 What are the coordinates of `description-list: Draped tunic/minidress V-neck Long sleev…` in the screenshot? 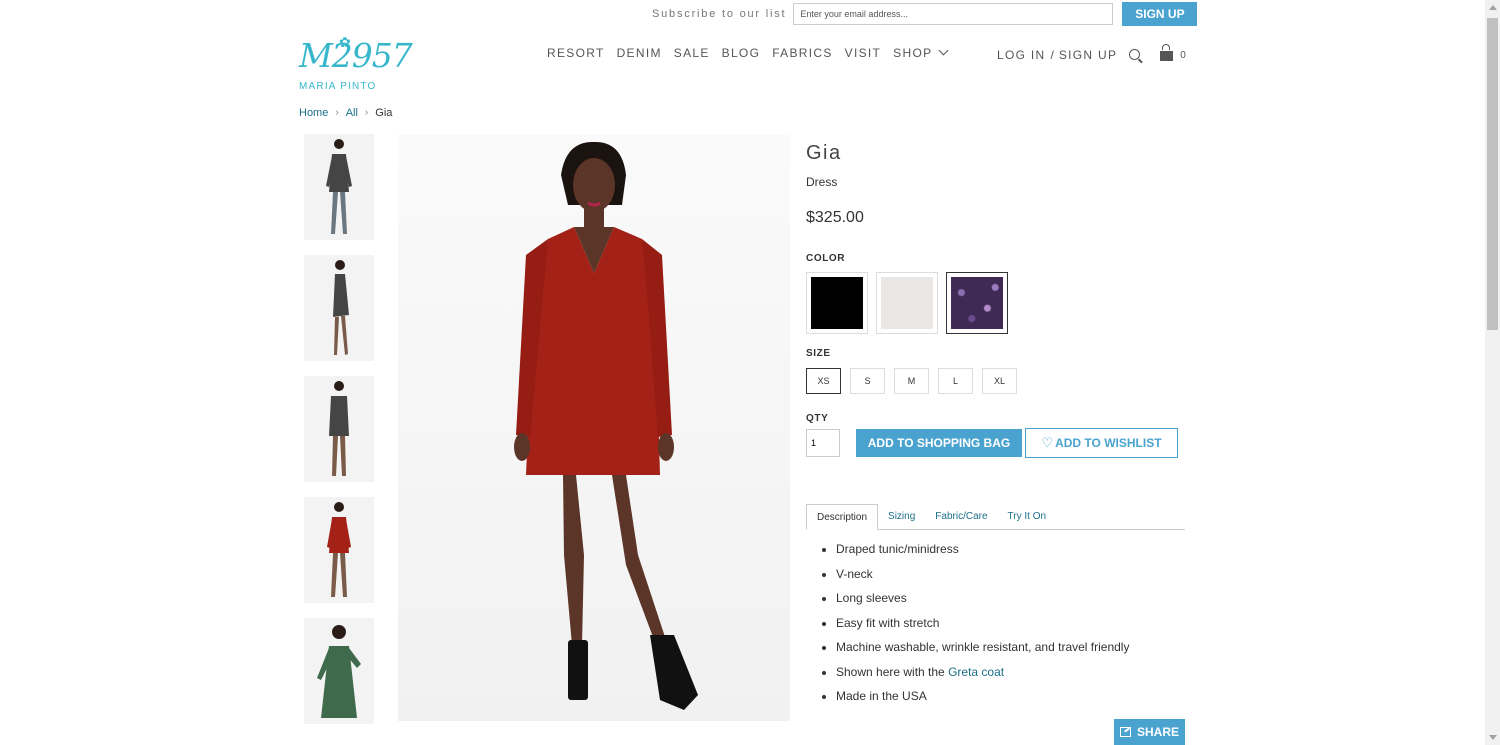 It's located at (996, 622).